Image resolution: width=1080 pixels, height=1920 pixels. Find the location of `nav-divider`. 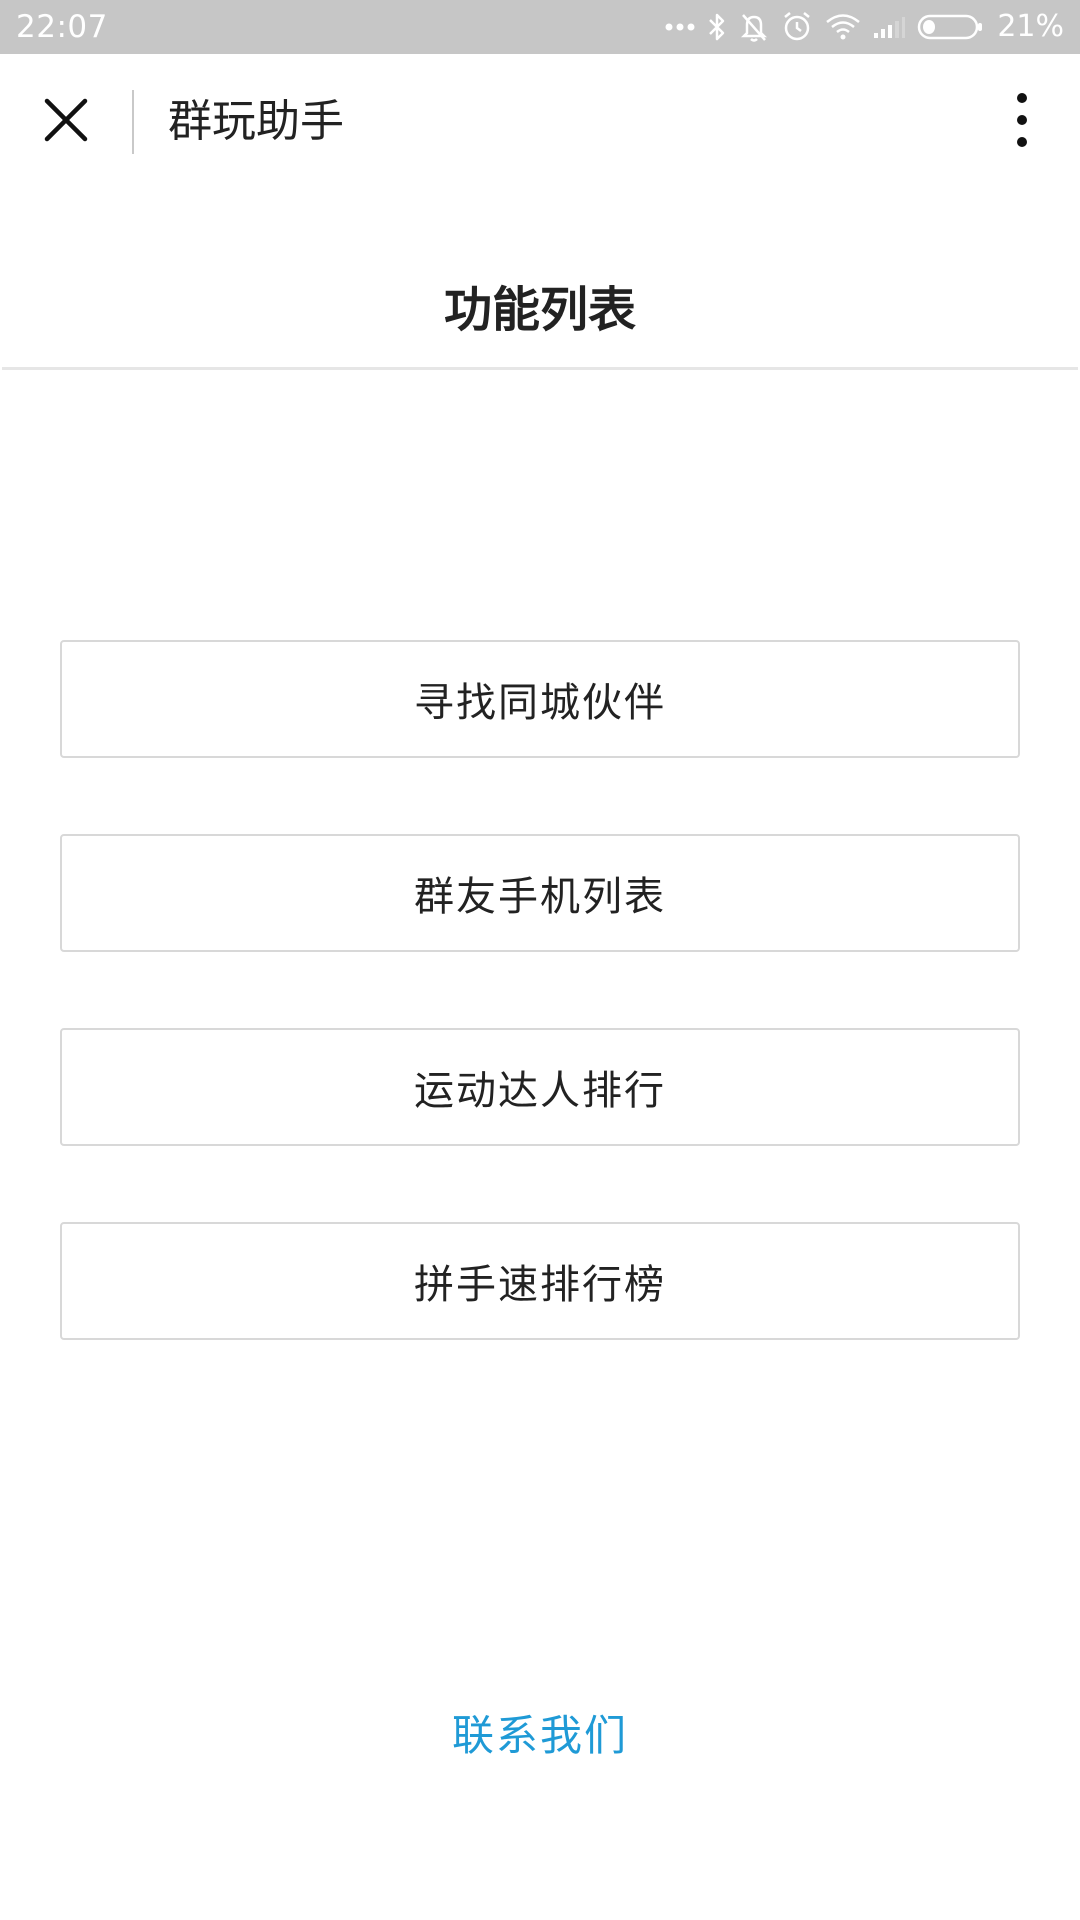

nav-divider is located at coordinates (133, 122).